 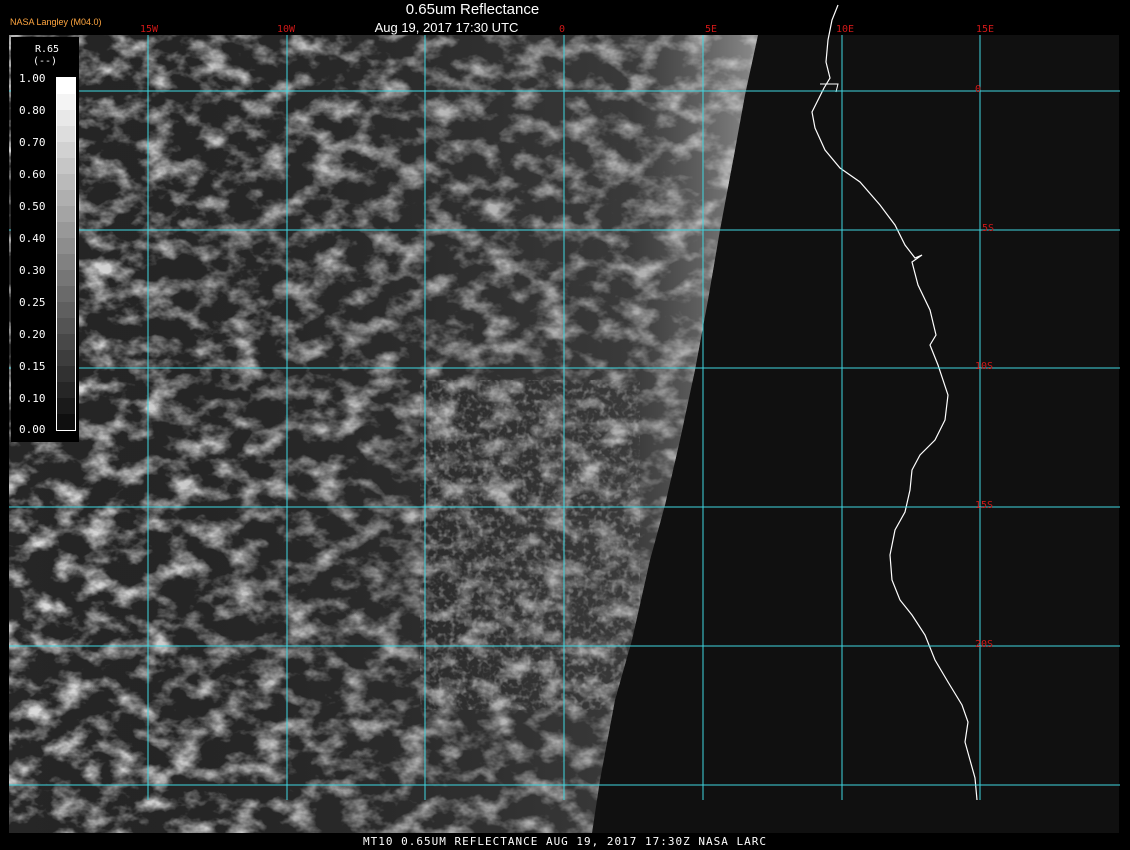 I want to click on lat-label: 5S, so click(x=988, y=228).